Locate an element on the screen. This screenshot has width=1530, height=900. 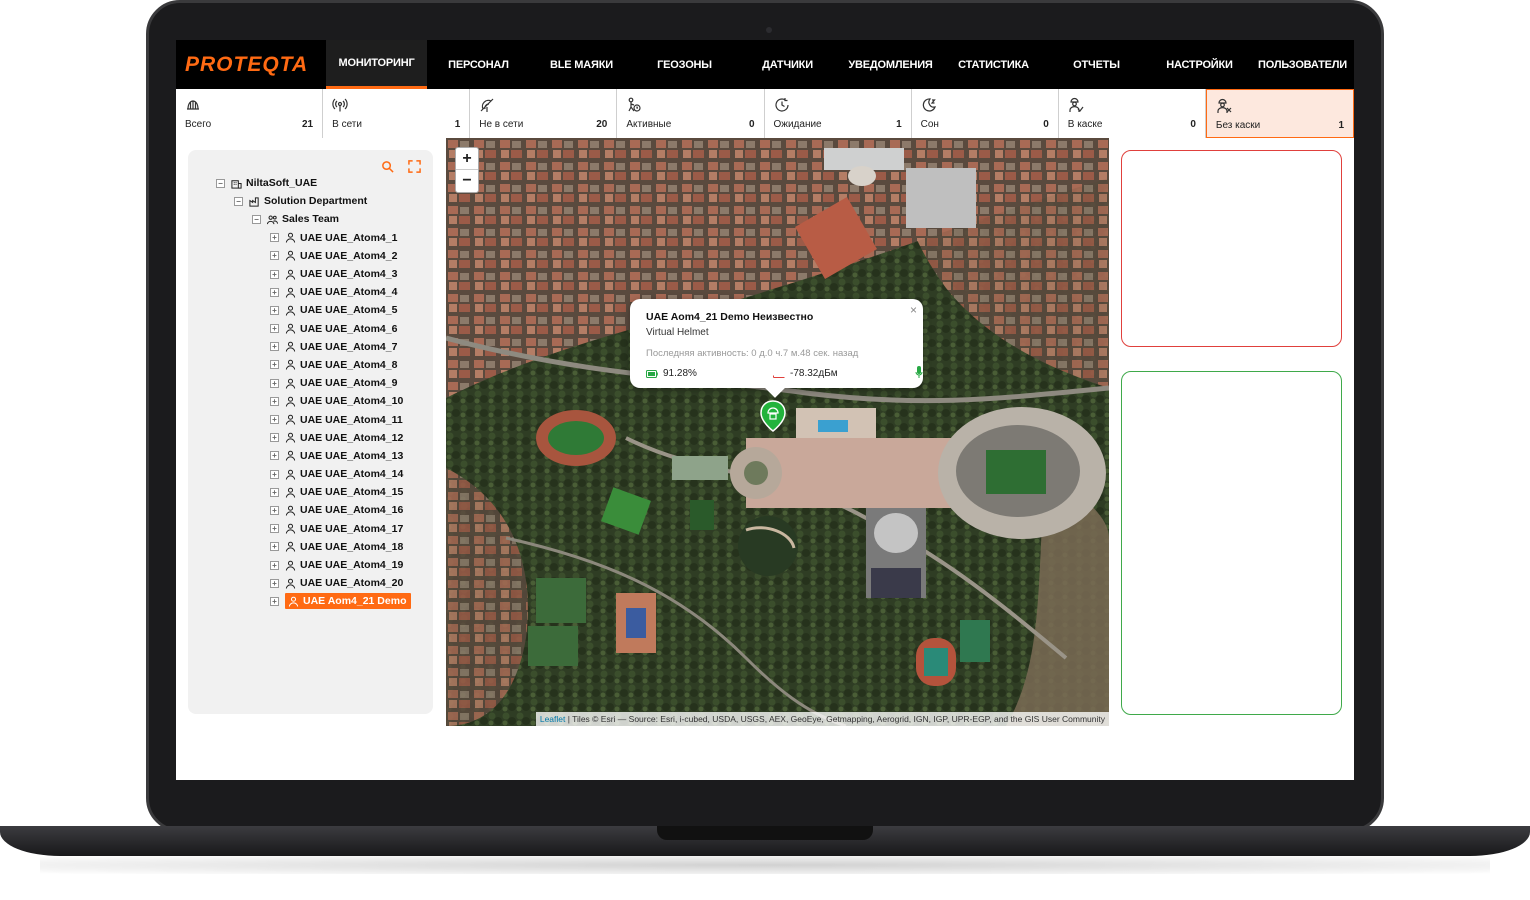
tree-member: + UAE UAE_Atom4_15 is located at coordinates (321, 492).